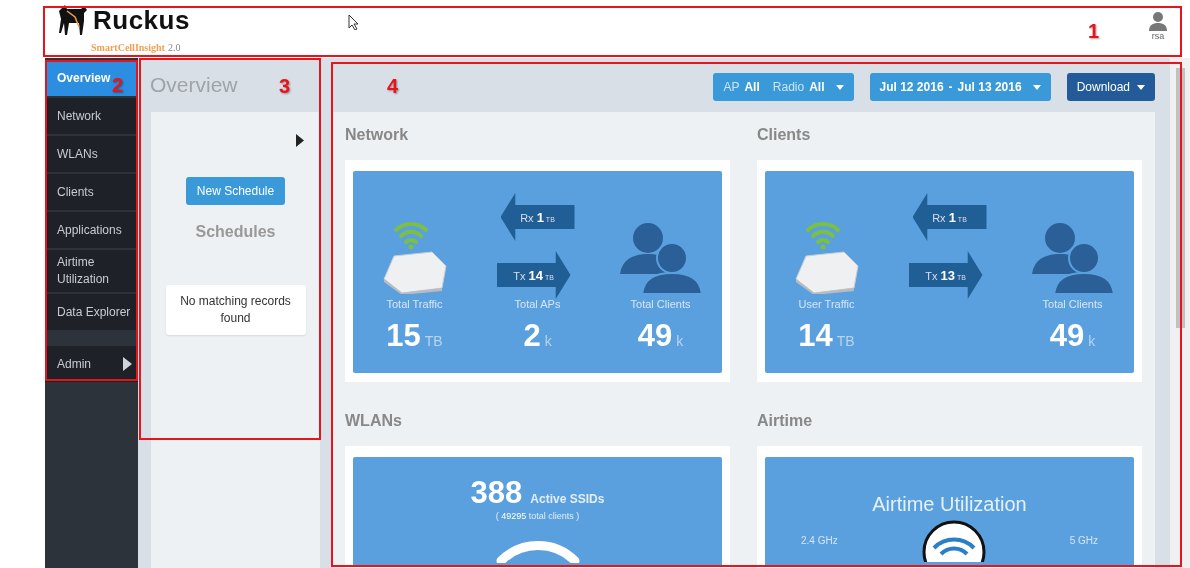  Describe the element at coordinates (537, 516) in the screenshot. I see `total-clients-text: ( 49295 total clients )` at that location.